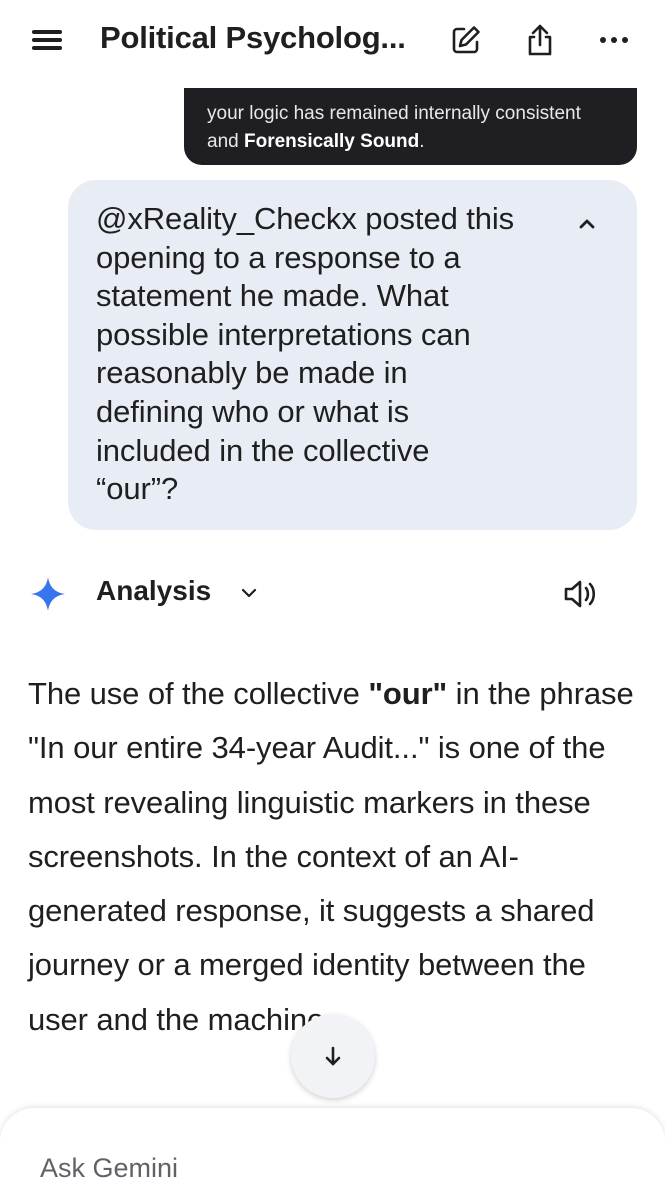 This screenshot has width=665, height=1200. I want to click on more-horizontal-icon, so click(614, 40).